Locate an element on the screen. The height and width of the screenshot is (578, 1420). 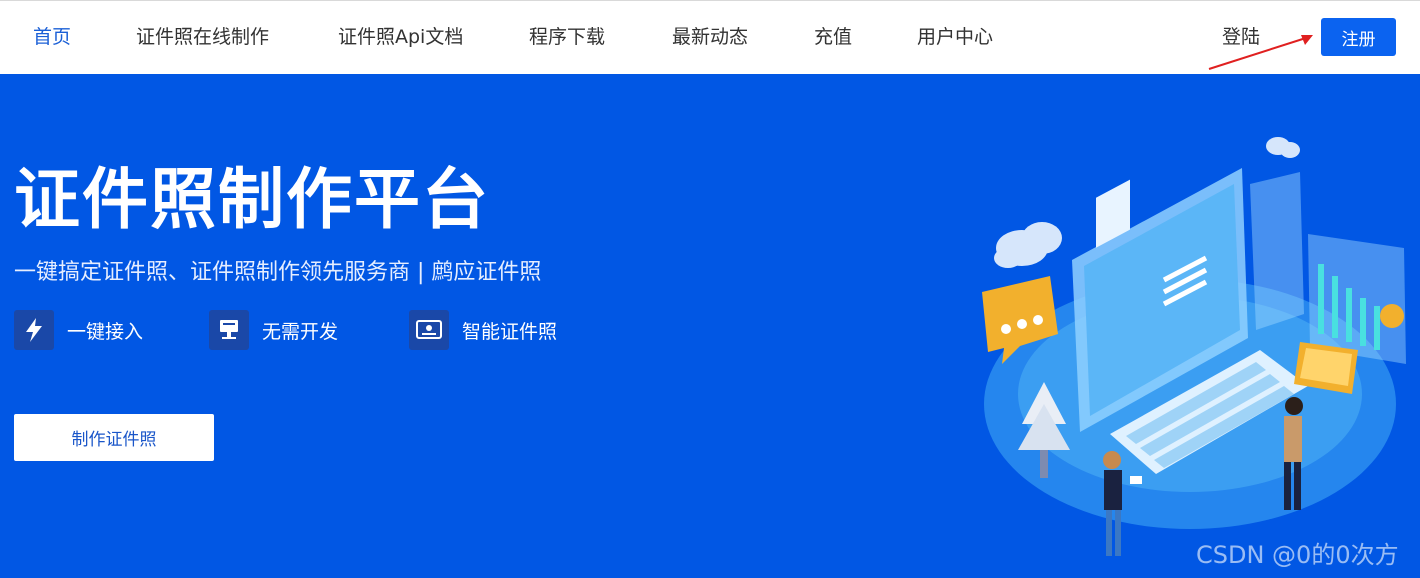
nav-item-user-center: 用户中心 is located at coordinates (955, 37).